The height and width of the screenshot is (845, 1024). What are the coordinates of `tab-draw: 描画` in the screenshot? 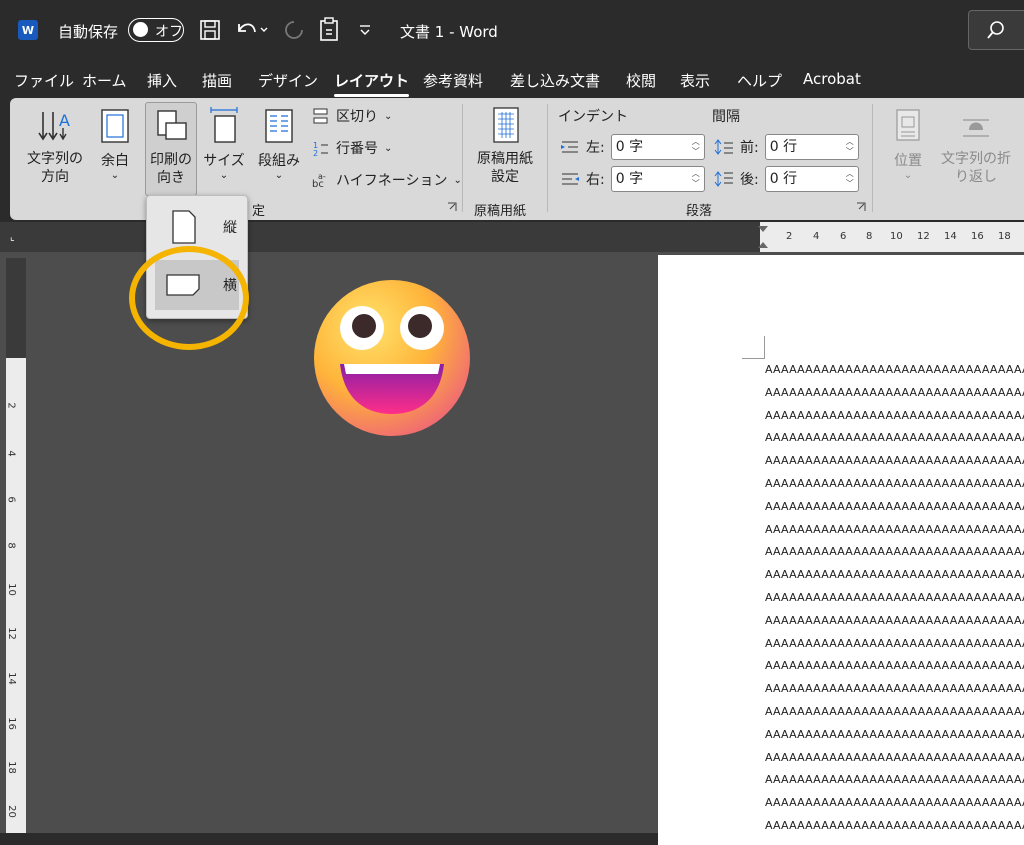 It's located at (217, 80).